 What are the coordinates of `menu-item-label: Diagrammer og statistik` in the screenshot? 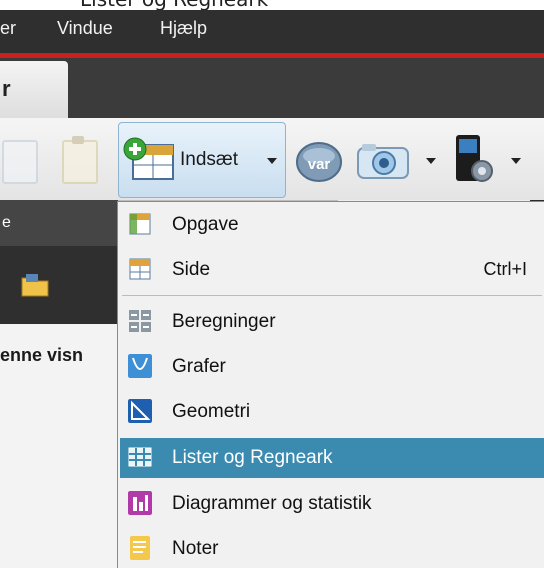 It's located at (272, 503).